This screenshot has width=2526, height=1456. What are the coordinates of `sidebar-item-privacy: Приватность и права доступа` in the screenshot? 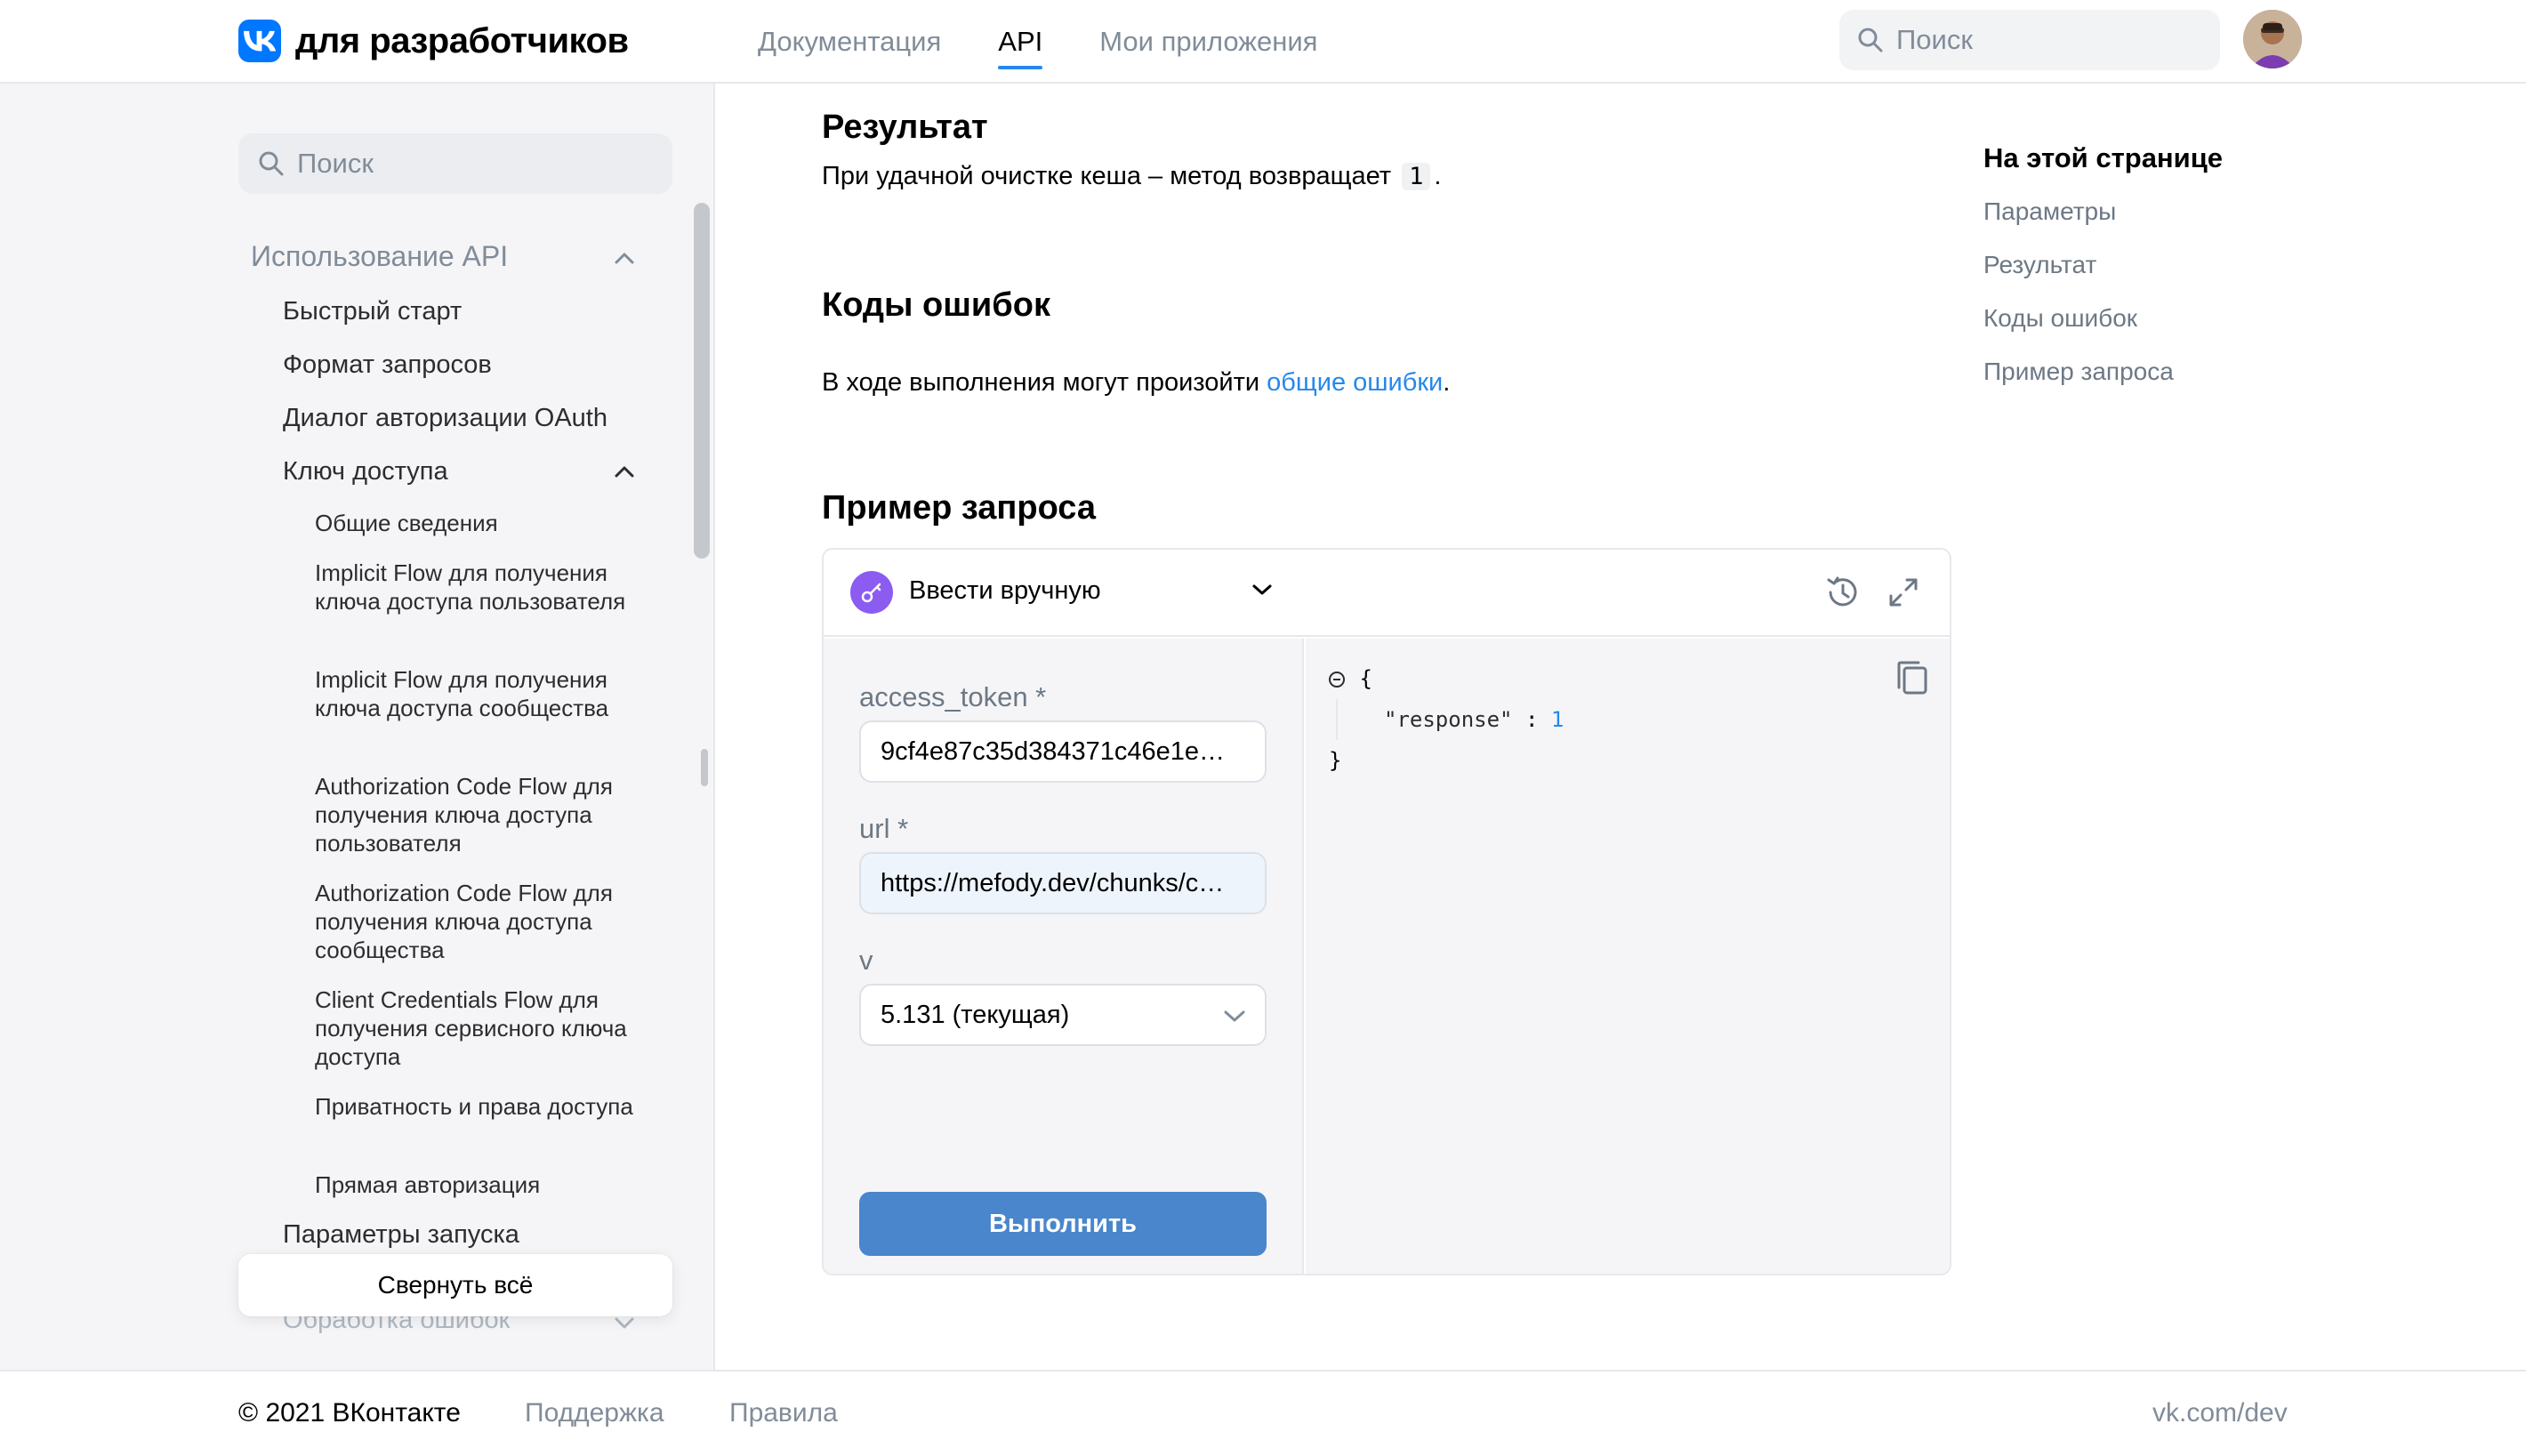 It's located at (479, 1106).